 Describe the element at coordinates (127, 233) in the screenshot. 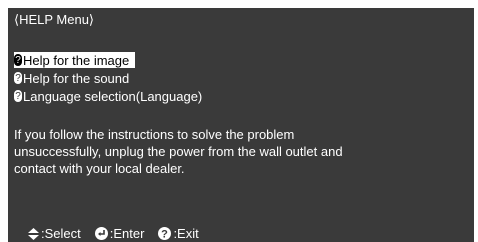

I see `enter-hint-label: :Enter` at that location.